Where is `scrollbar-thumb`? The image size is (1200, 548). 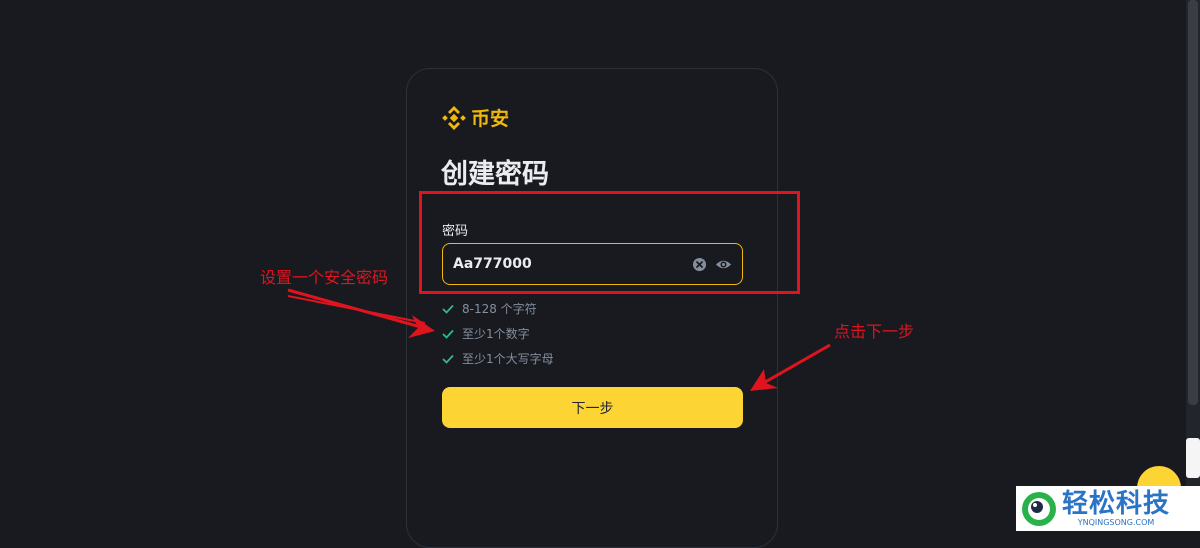
scrollbar-thumb is located at coordinates (1193, 202).